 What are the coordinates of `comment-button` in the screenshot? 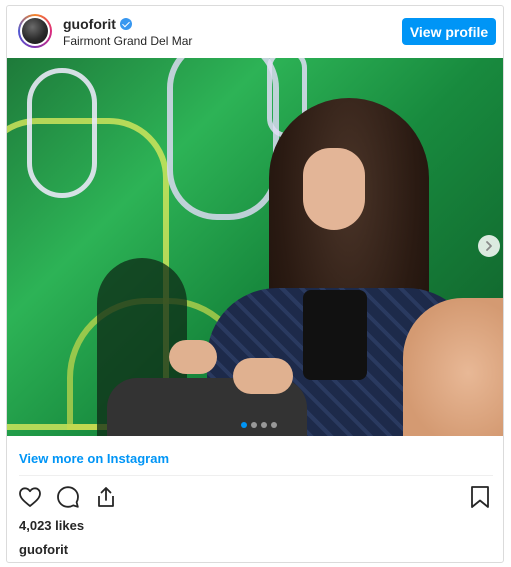 It's located at (68, 497).